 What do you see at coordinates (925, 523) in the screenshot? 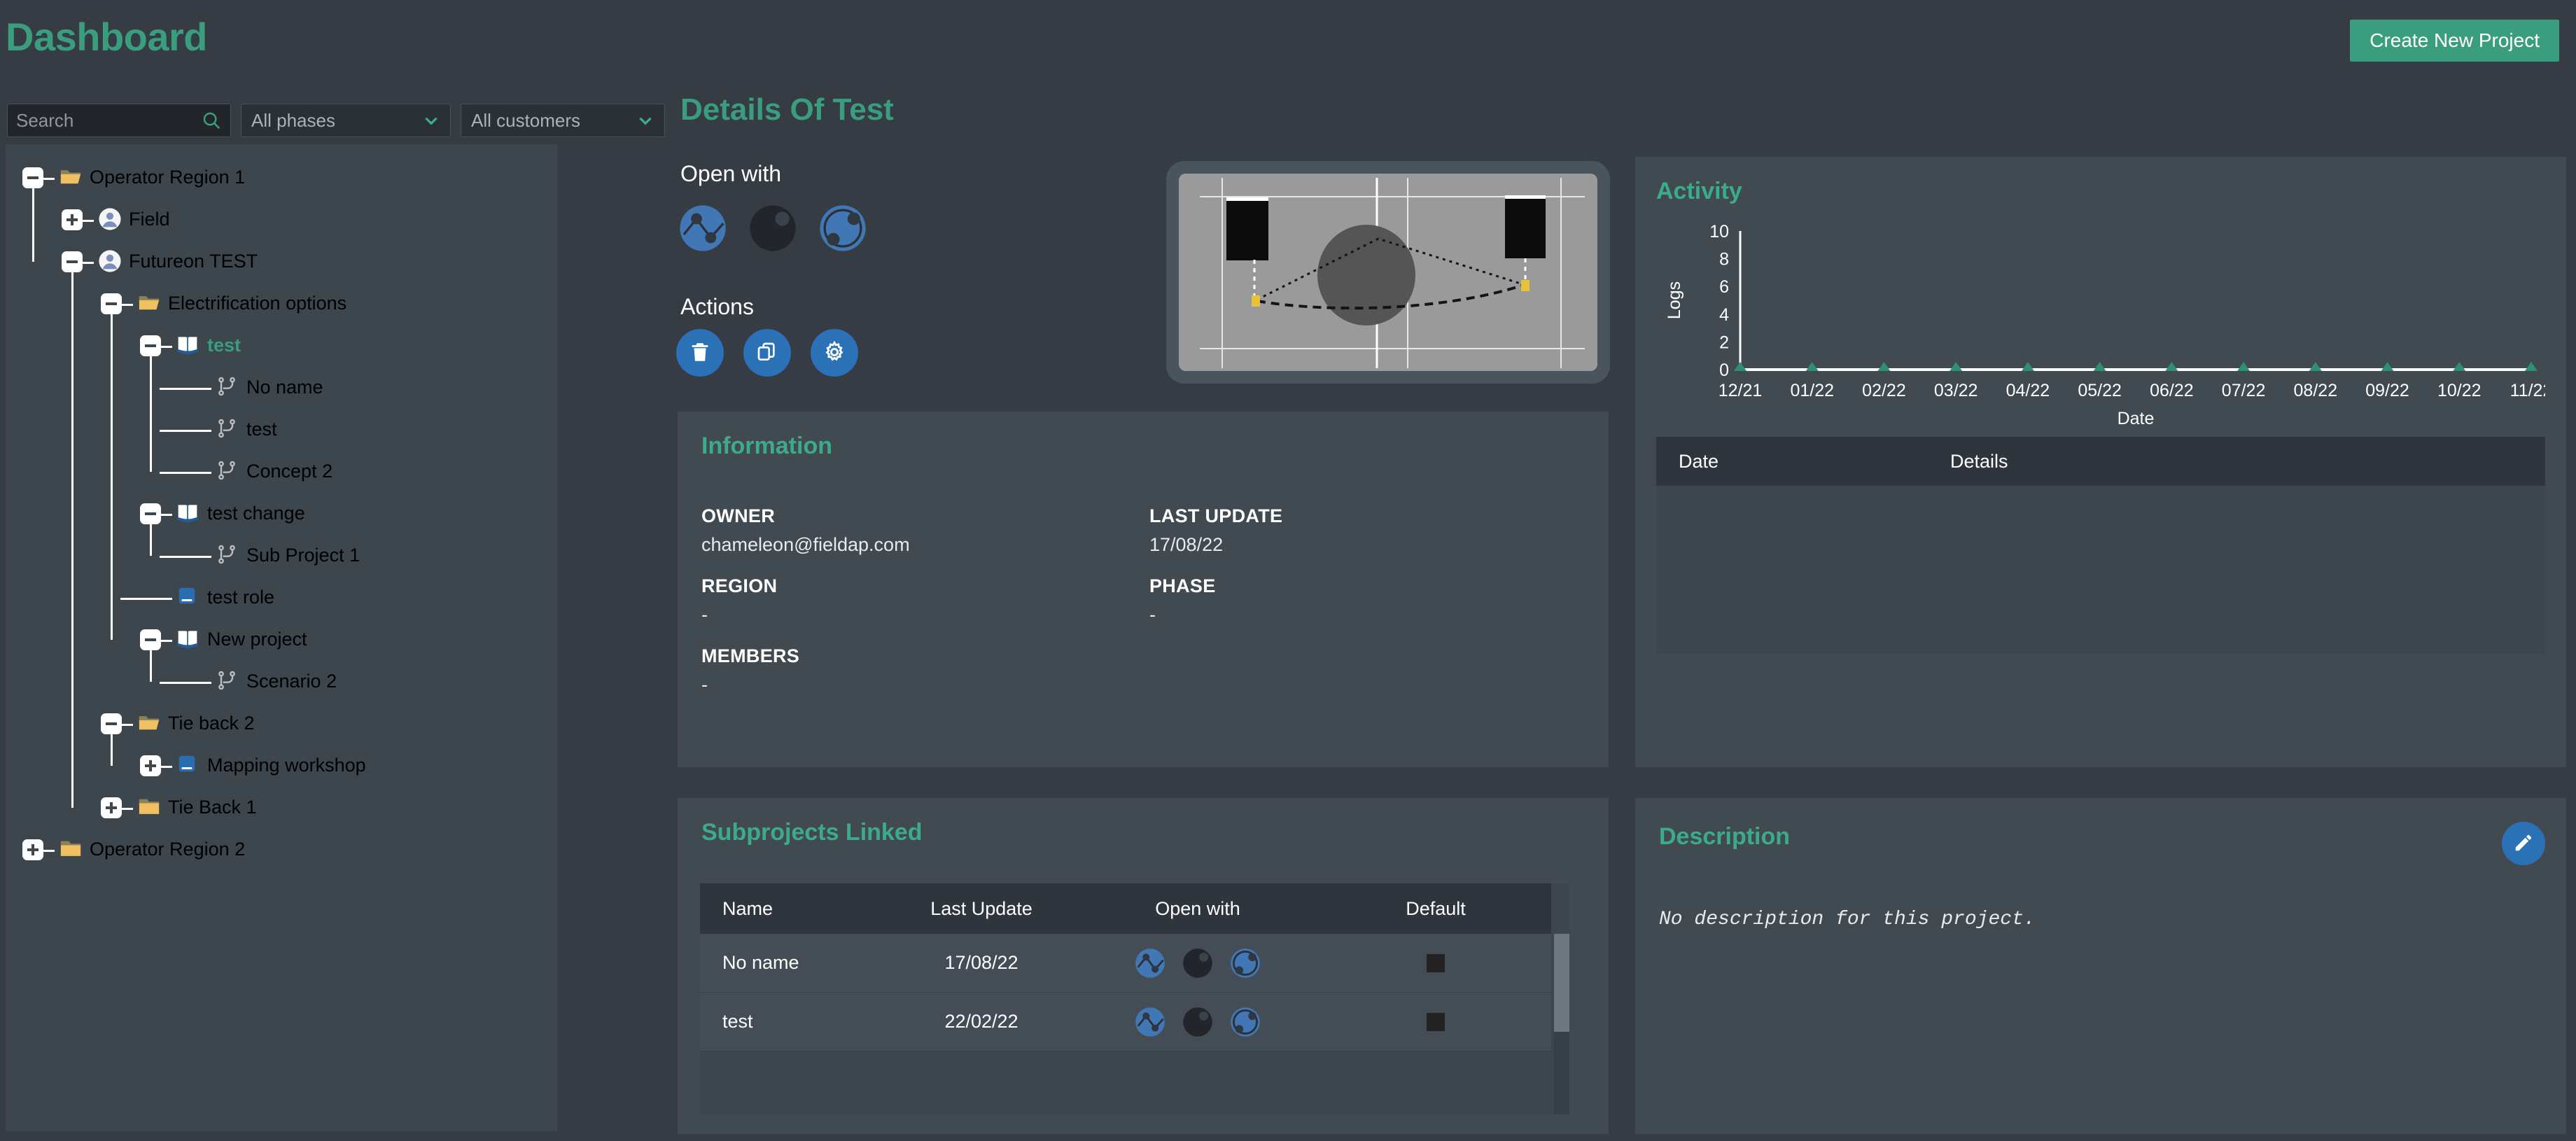
I see `info-field: OWNER chameleon@fieldap.com` at bounding box center [925, 523].